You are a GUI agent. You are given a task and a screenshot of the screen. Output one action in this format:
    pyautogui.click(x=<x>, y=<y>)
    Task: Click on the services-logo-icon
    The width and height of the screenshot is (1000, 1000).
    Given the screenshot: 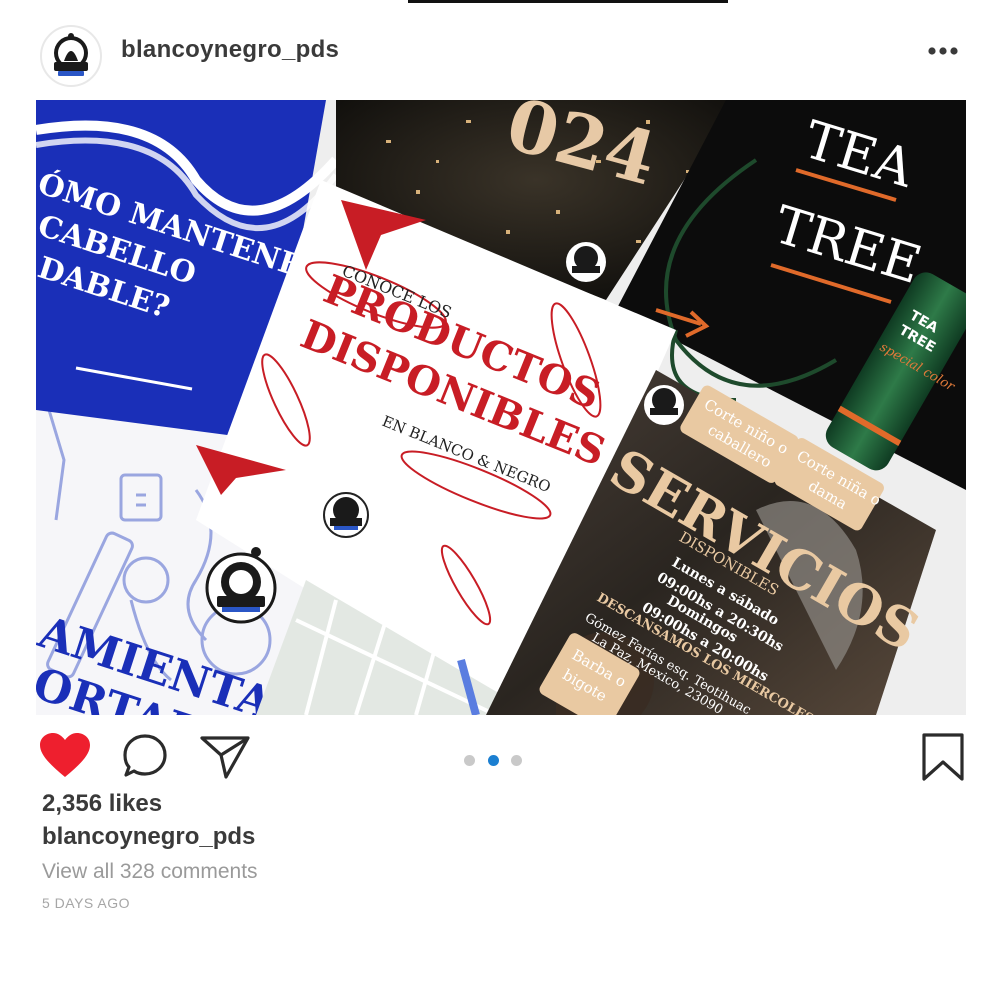 What is the action you would take?
    pyautogui.click(x=664, y=405)
    